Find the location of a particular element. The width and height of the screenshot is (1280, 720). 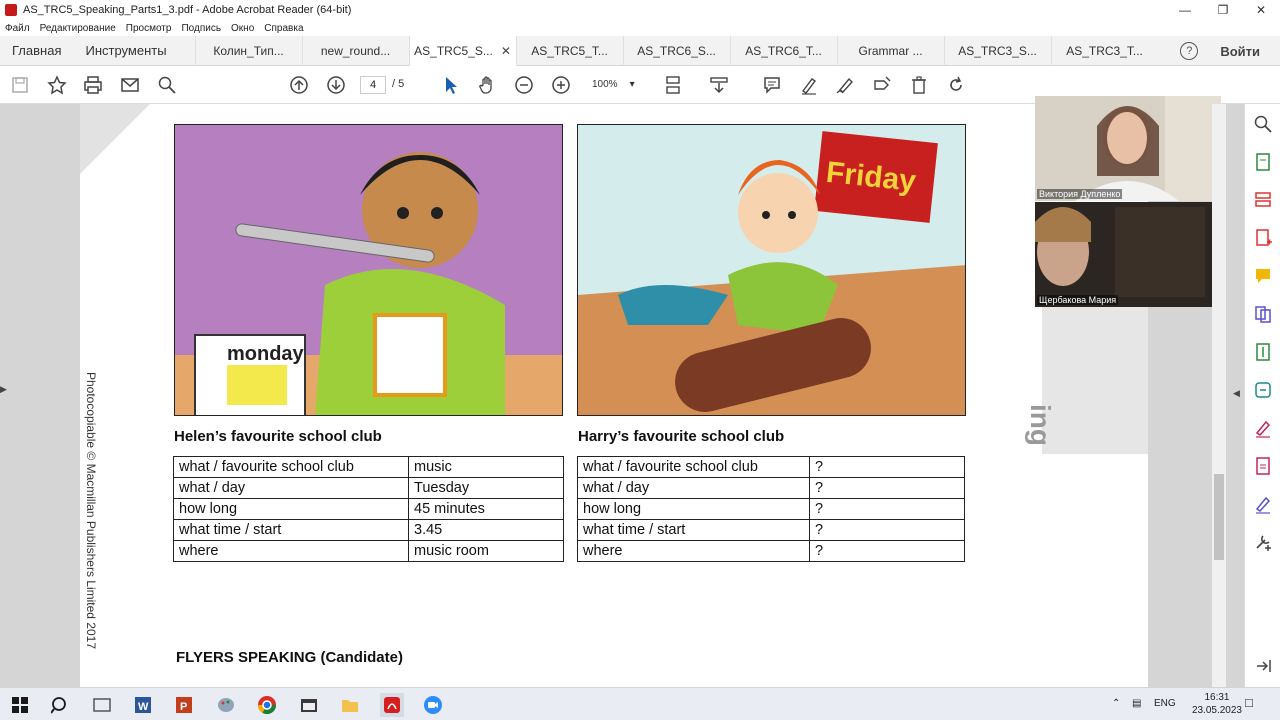

combine-files-icon is located at coordinates (1263, 314).